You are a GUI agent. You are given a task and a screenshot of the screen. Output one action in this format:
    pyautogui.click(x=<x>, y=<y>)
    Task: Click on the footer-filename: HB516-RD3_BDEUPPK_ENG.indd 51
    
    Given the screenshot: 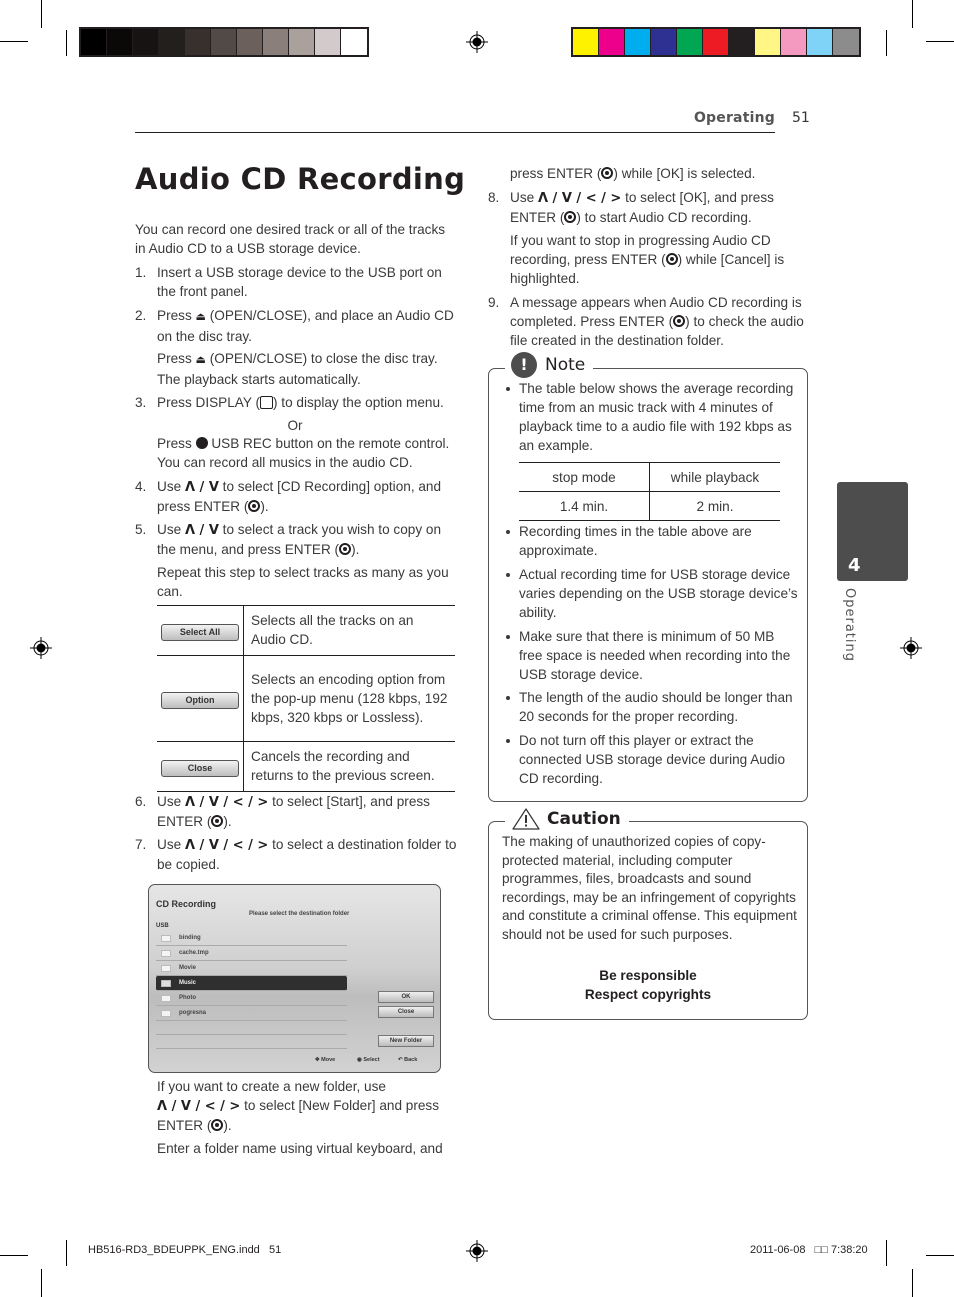 What is the action you would take?
    pyautogui.click(x=185, y=1250)
    